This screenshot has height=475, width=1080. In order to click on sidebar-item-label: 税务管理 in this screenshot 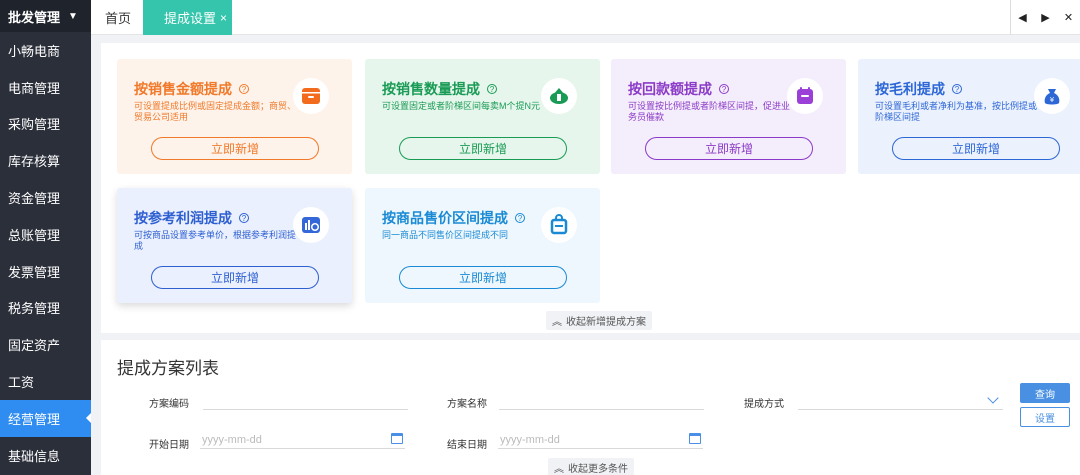, I will do `click(34, 309)`.